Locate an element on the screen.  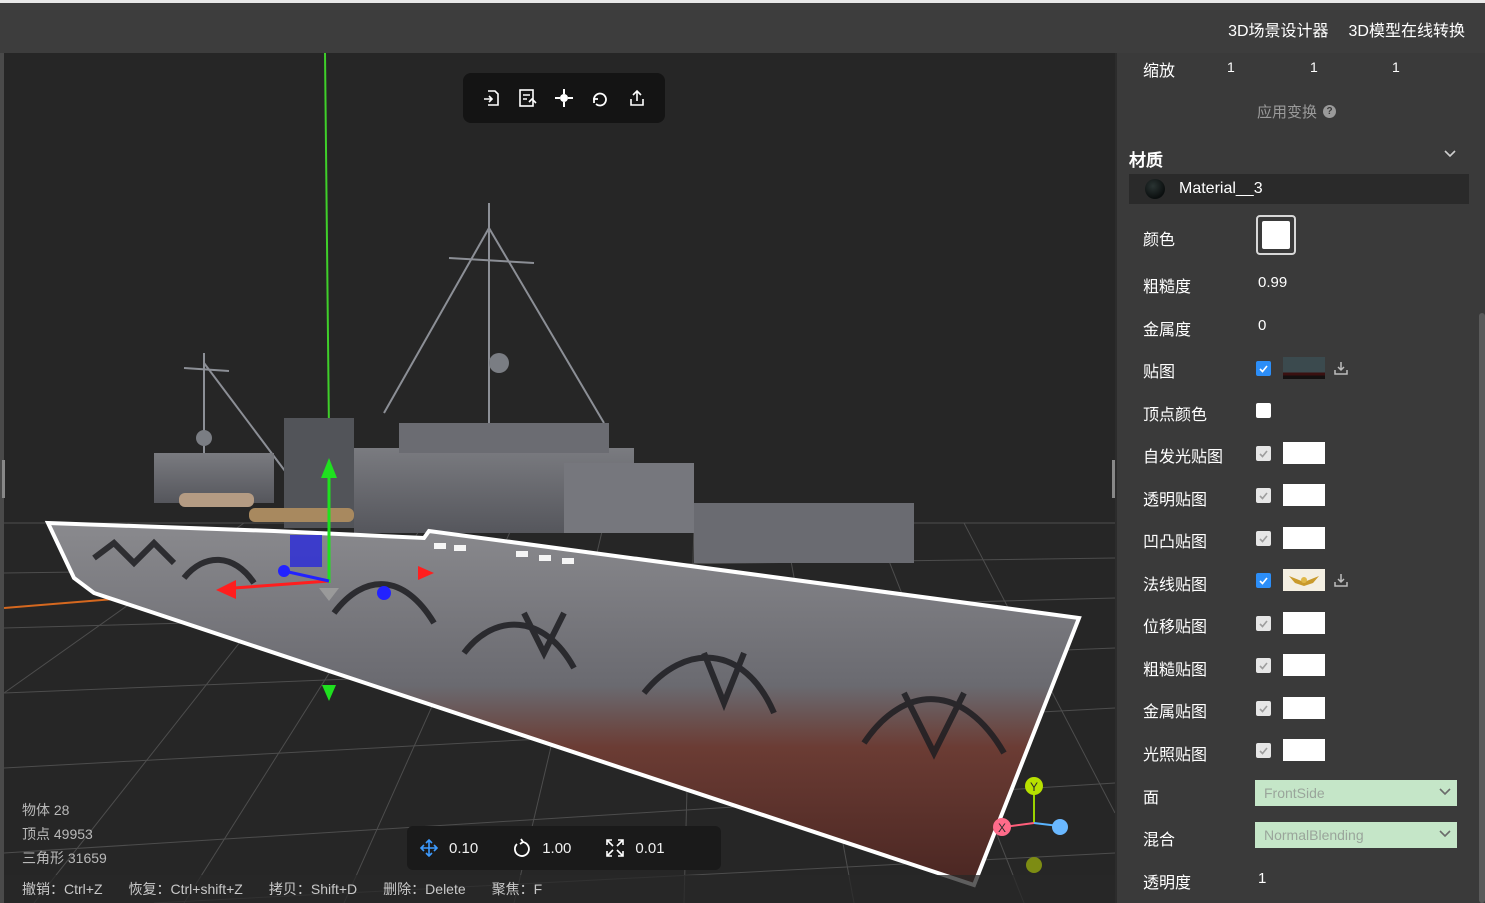
triangle-count: 三角形 31659 is located at coordinates (64, 858).